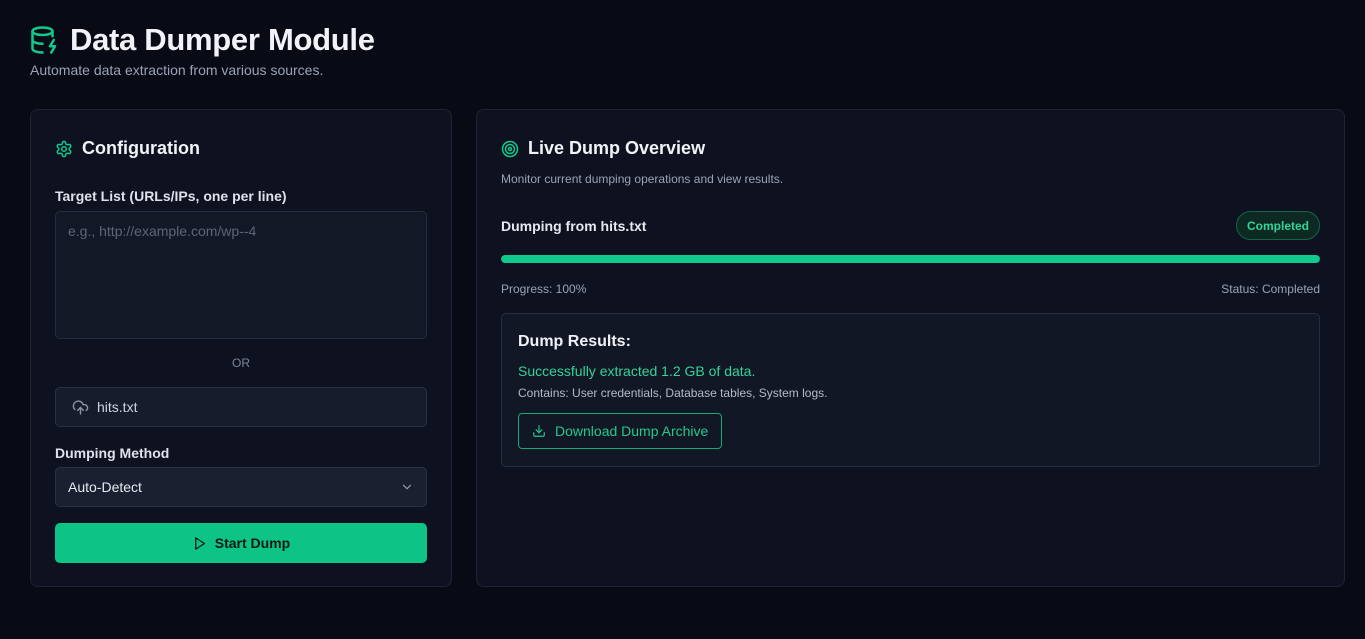  Describe the element at coordinates (141, 148) in the screenshot. I see `configuration-title: Configuration` at that location.